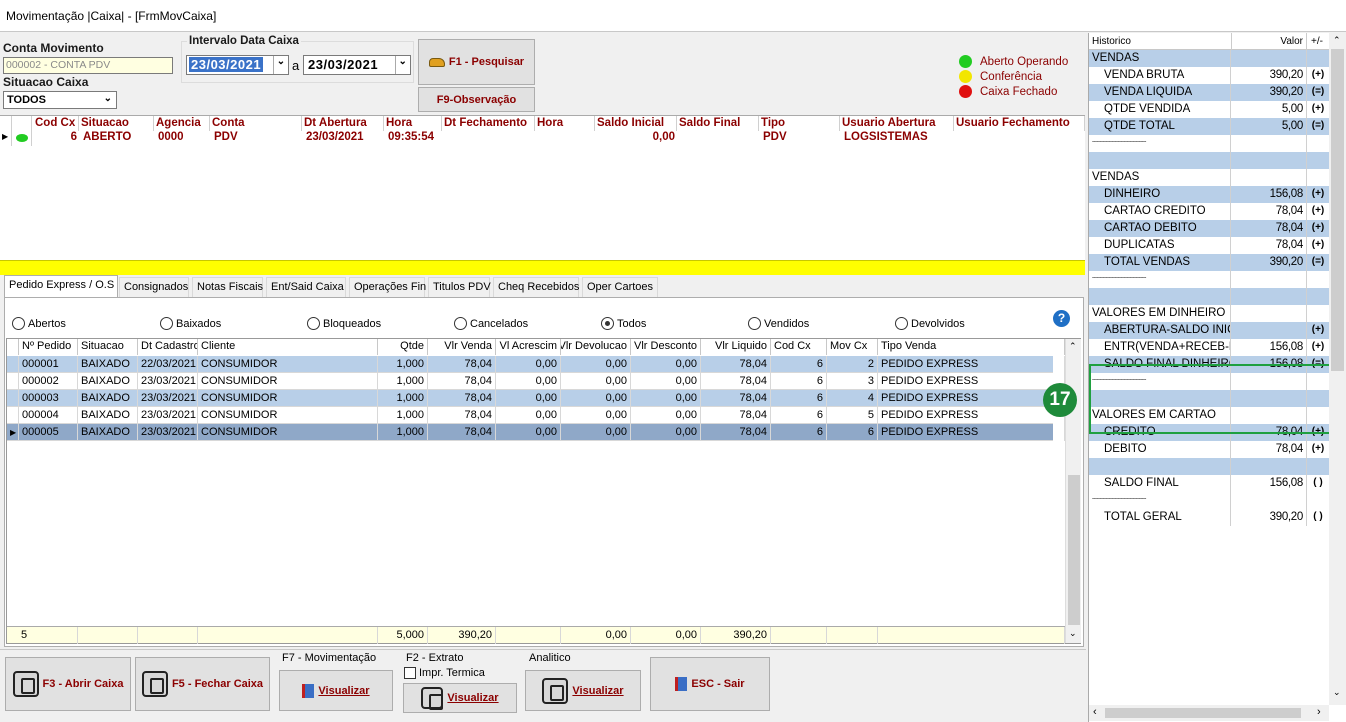 Image resolution: width=1346 pixels, height=722 pixels. What do you see at coordinates (444, 673) in the screenshot?
I see `impr-termica-checkbox: Impr. Termica` at bounding box center [444, 673].